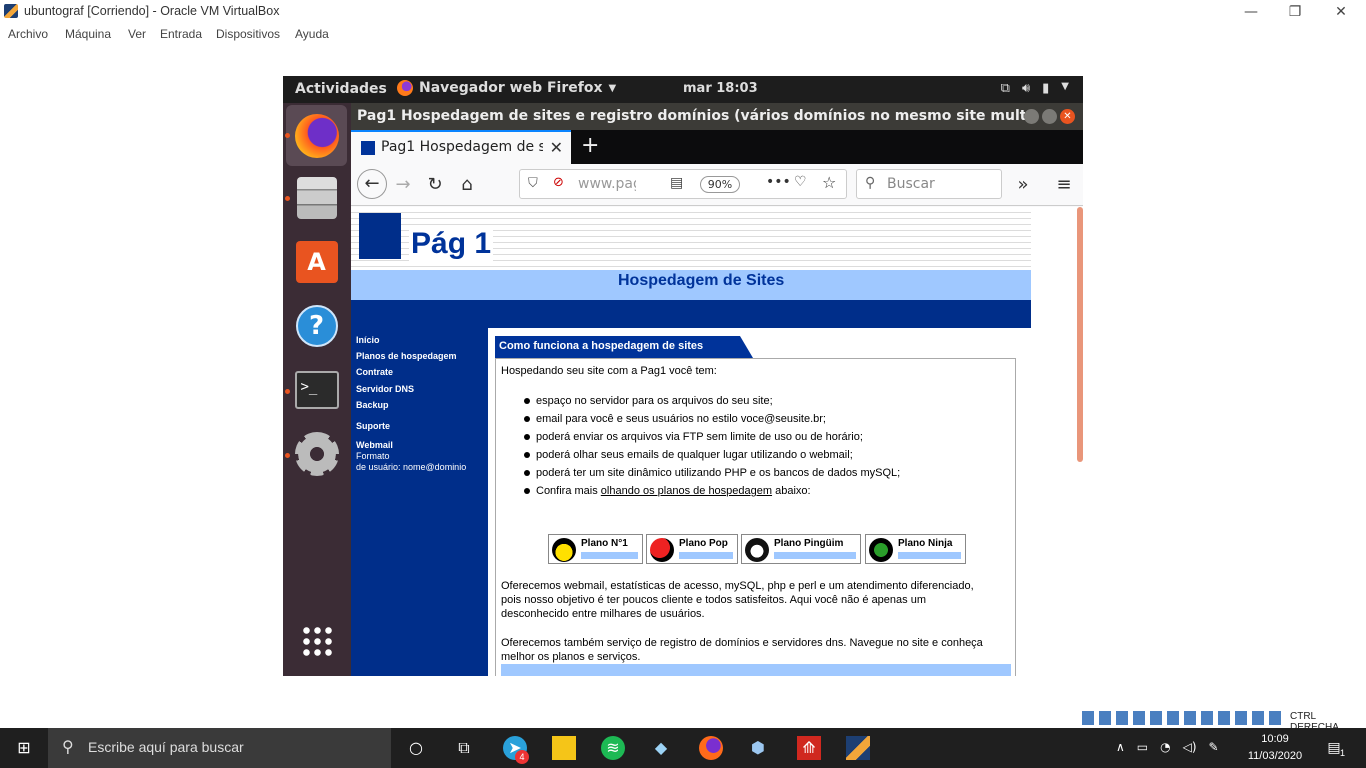 This screenshot has width=1366, height=768. I want to click on activities-button: Actividades, so click(341, 89).